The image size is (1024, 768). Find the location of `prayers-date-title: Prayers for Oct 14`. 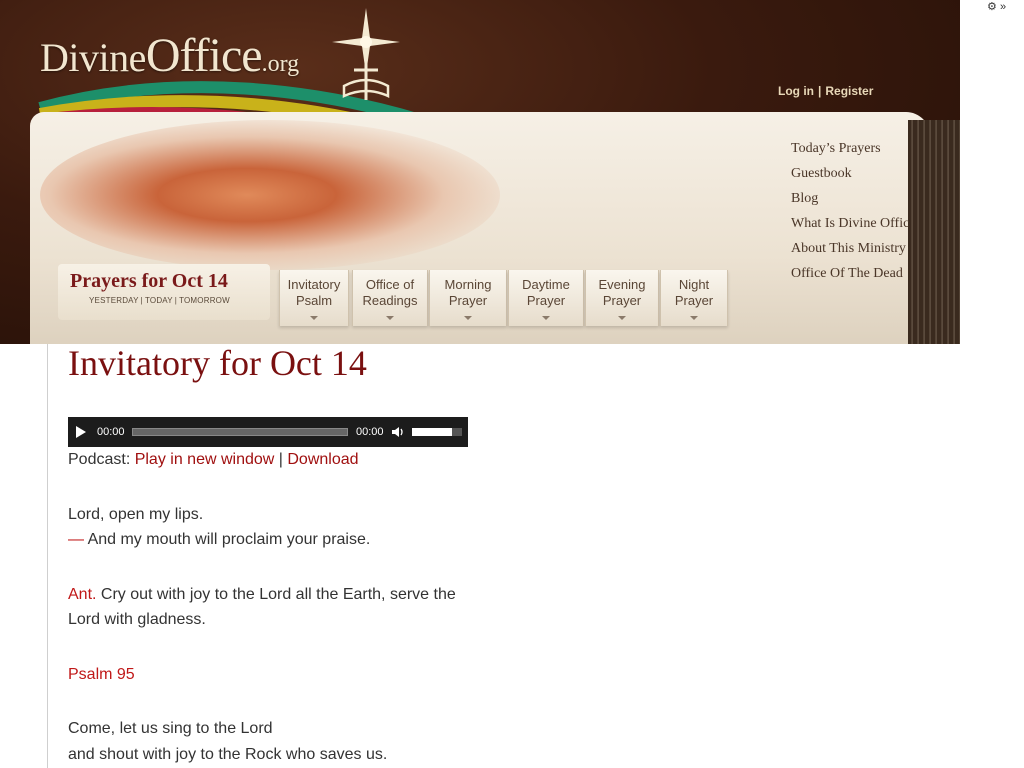

prayers-date-title: Prayers for Oct 14 is located at coordinates (149, 281).